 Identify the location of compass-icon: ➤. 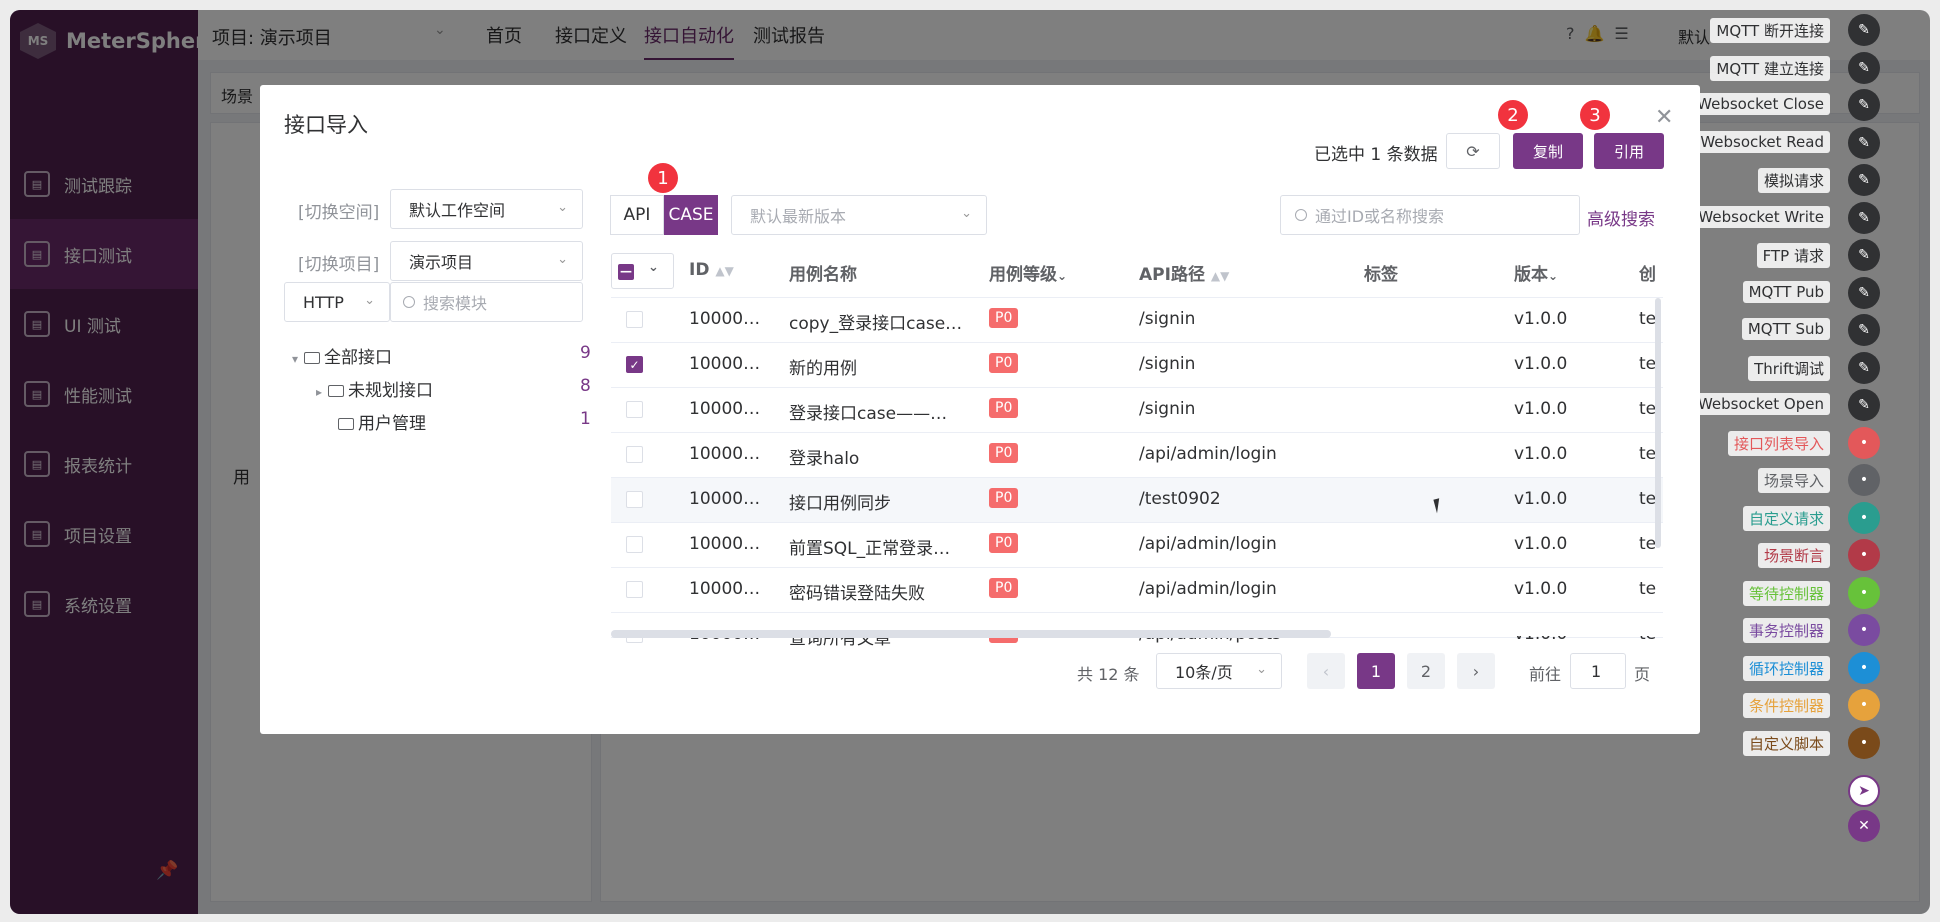
(1864, 791).